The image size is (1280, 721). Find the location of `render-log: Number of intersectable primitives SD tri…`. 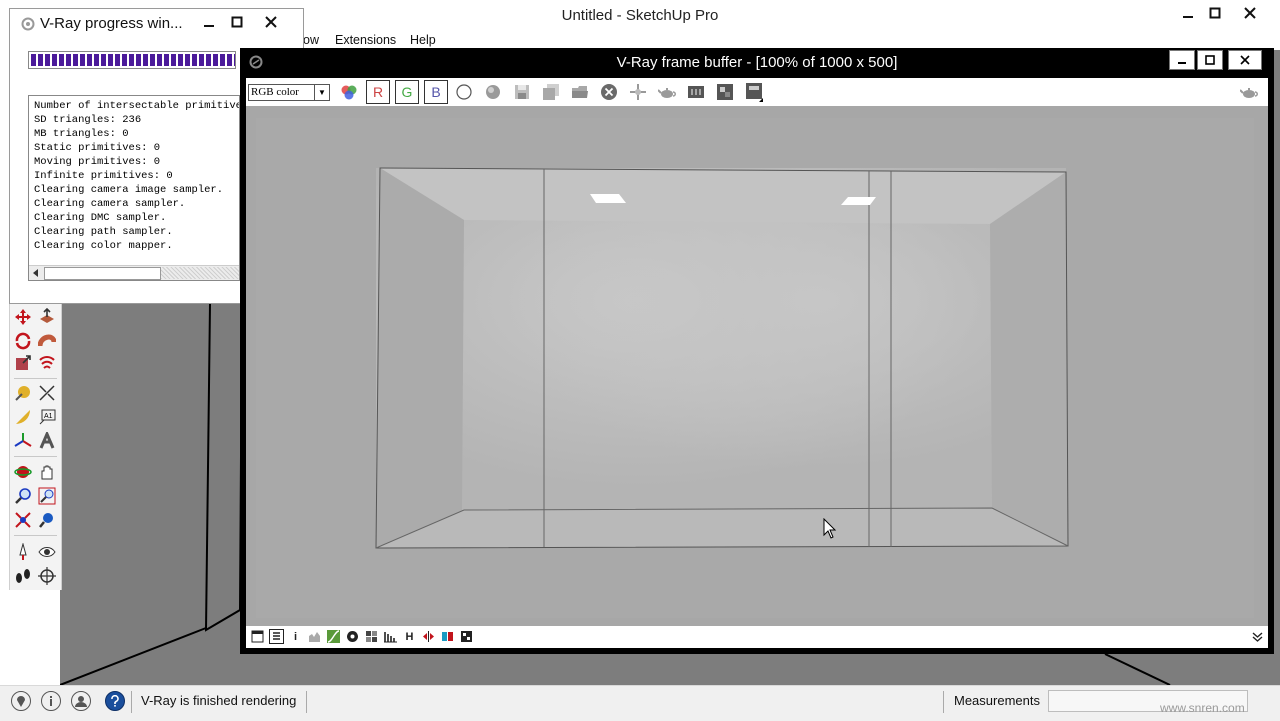

render-log: Number of intersectable primitives SD tri… is located at coordinates (134, 188).